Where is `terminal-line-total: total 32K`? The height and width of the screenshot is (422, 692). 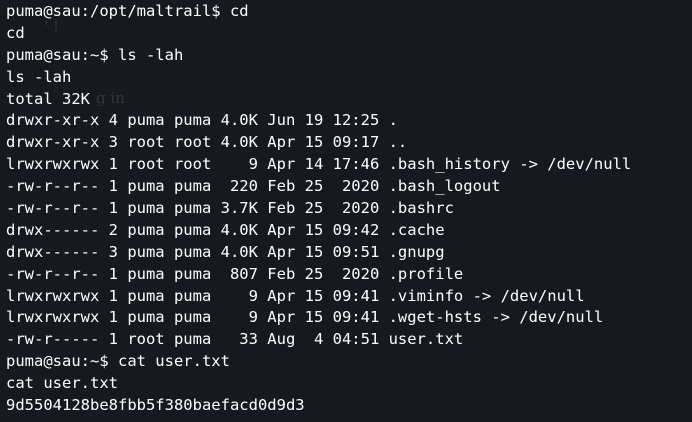 terminal-line-total: total 32K is located at coordinates (48, 98).